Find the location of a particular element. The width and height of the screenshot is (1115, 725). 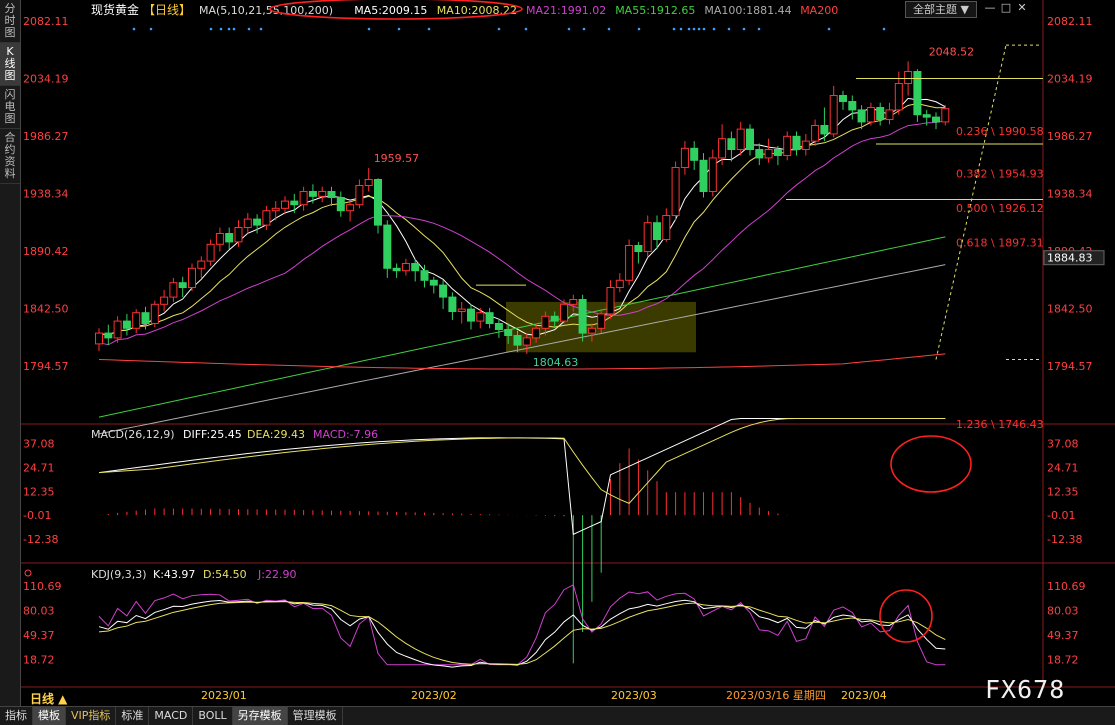

kdj-tick-label-left: 49.37 is located at coordinates (39, 635).